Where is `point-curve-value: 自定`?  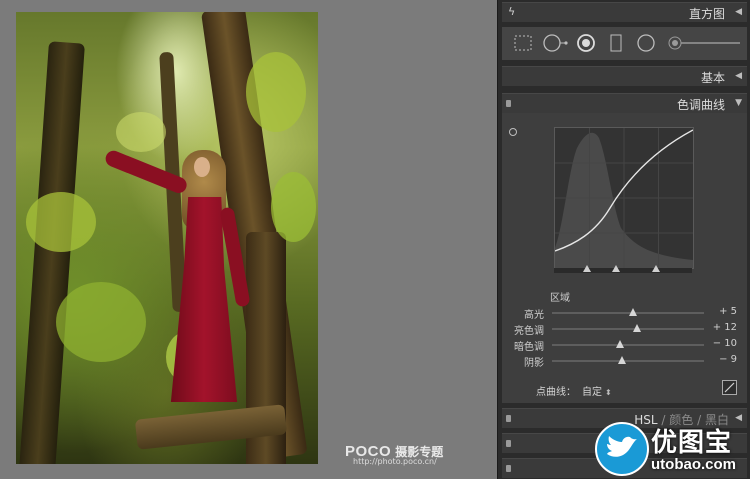
point-curve-value: 自定 is located at coordinates (592, 392).